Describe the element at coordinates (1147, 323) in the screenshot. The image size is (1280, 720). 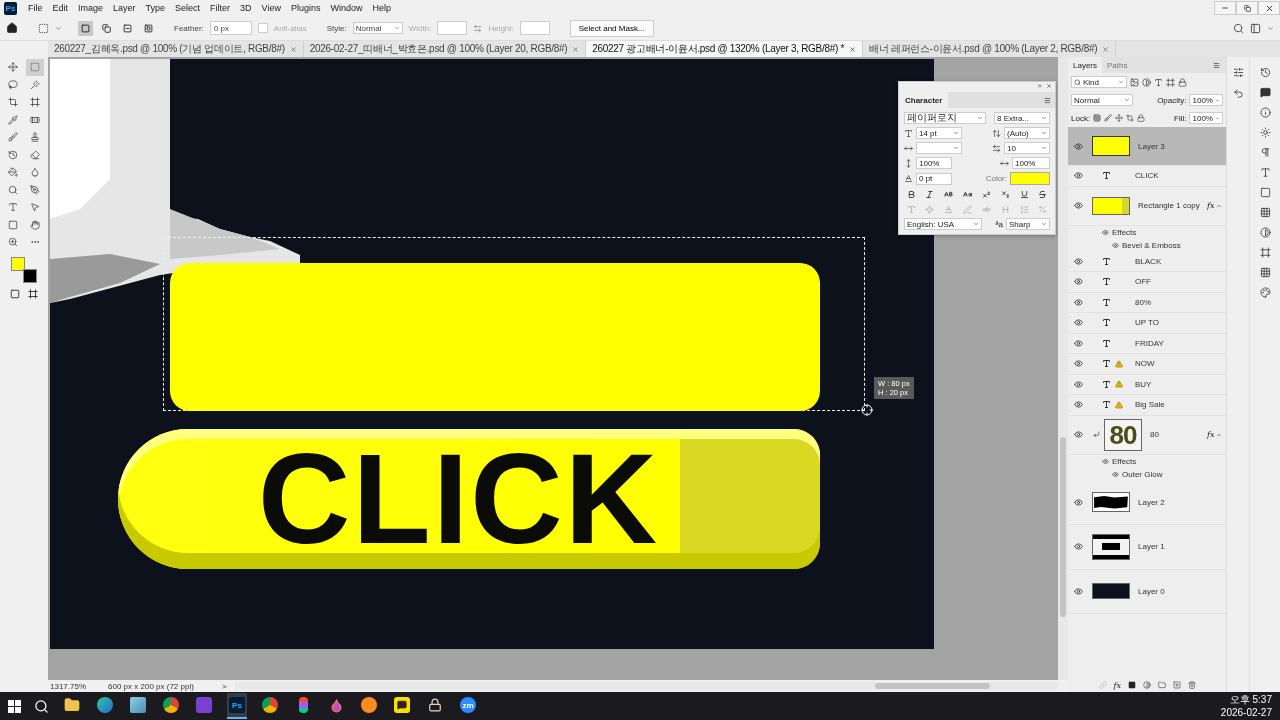
I see `layer-name: UP TO` at that location.